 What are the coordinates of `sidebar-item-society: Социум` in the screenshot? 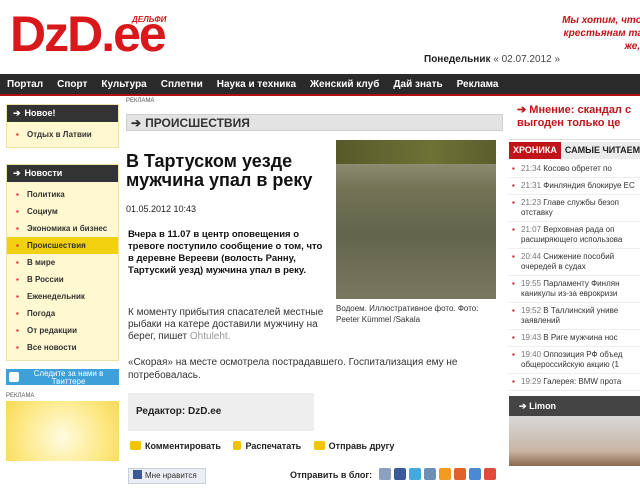 It's located at (62, 211).